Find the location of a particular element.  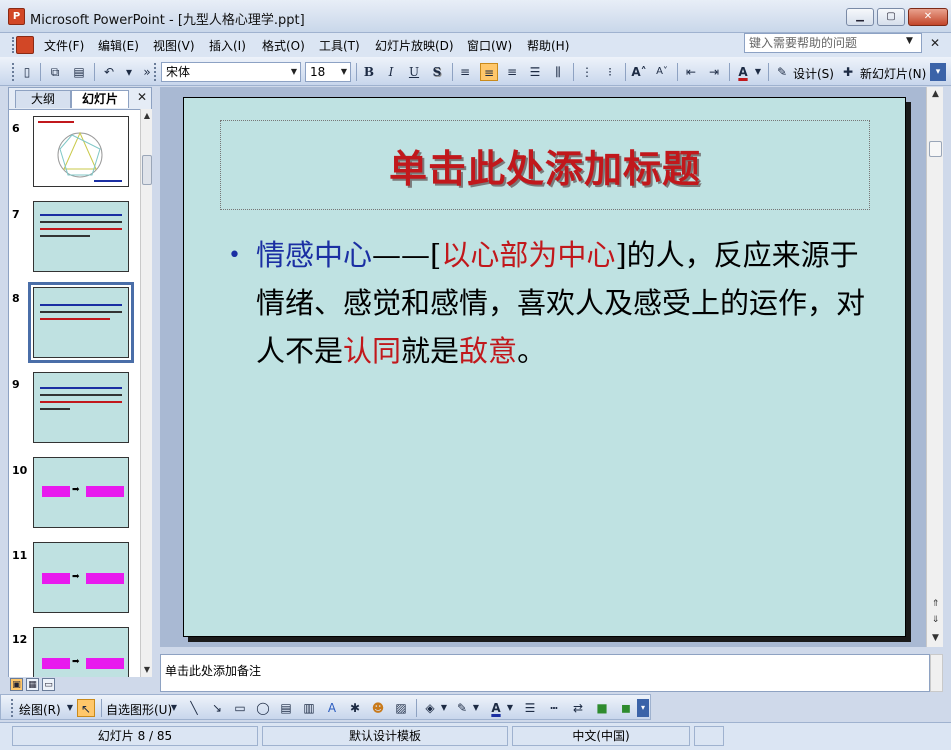

document-close-icon: ✕ is located at coordinates (935, 43).